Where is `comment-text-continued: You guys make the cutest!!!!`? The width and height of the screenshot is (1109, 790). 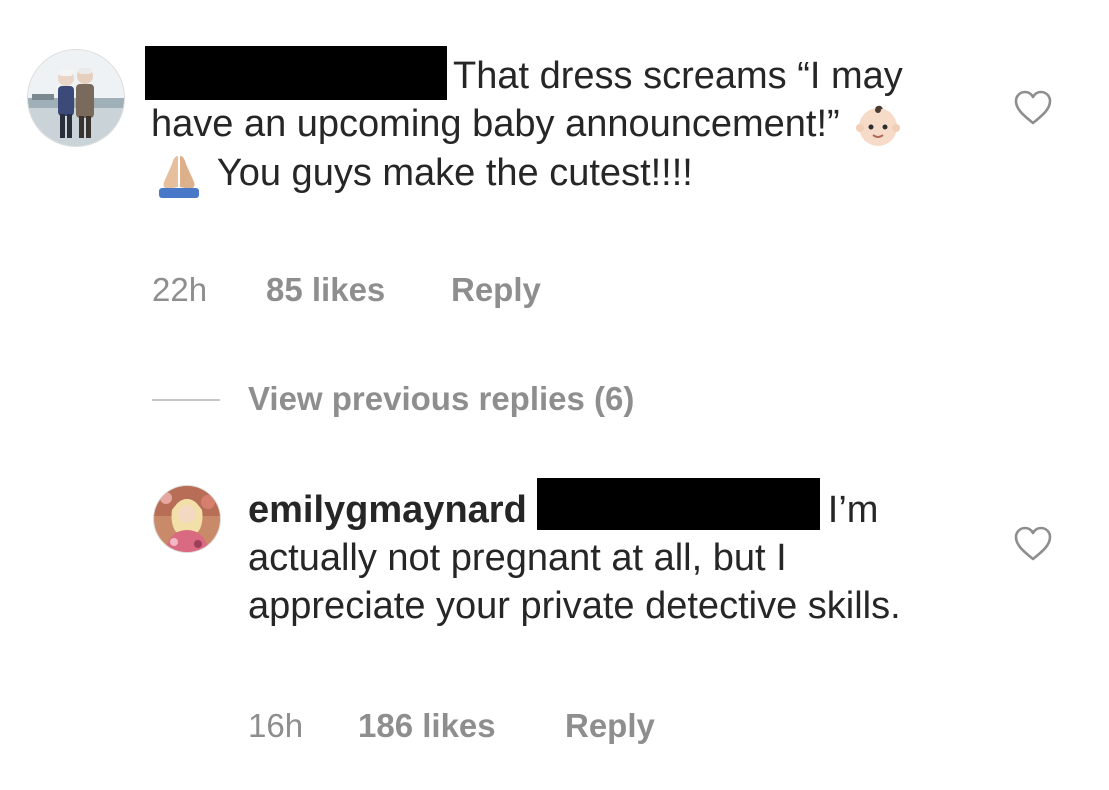
comment-text-continued: You guys make the cutest!!!! is located at coordinates (450, 172).